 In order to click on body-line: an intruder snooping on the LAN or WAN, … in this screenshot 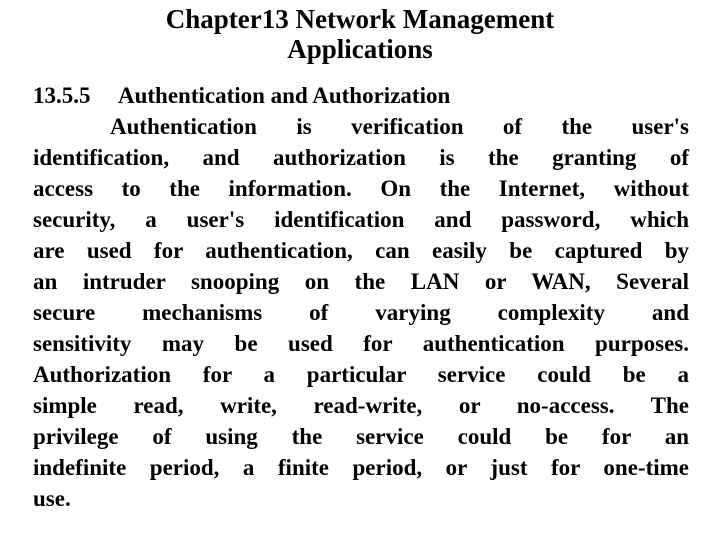, I will do `click(361, 281)`.